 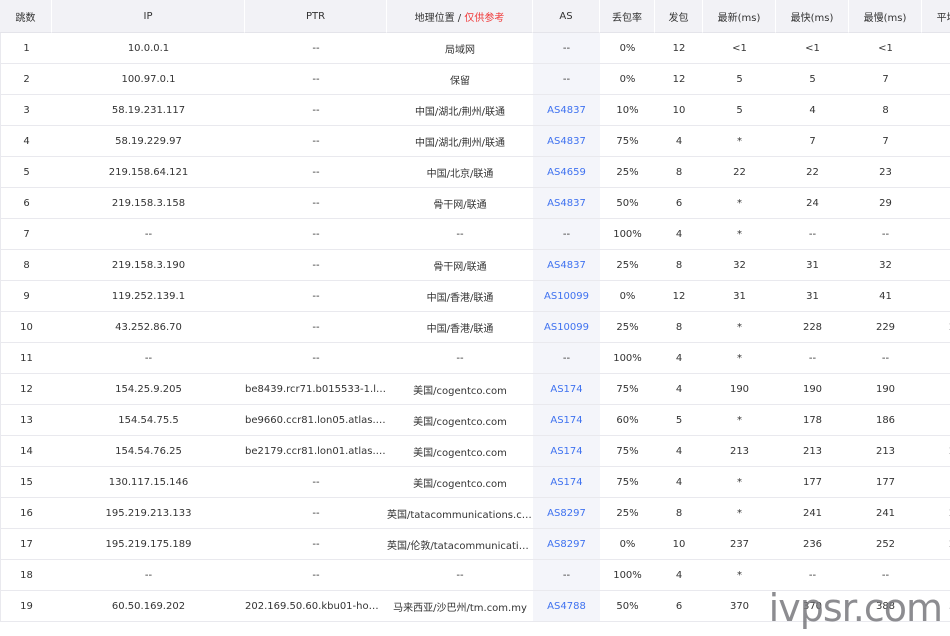 What do you see at coordinates (812, 141) in the screenshot?
I see `cell-best: 7` at bounding box center [812, 141].